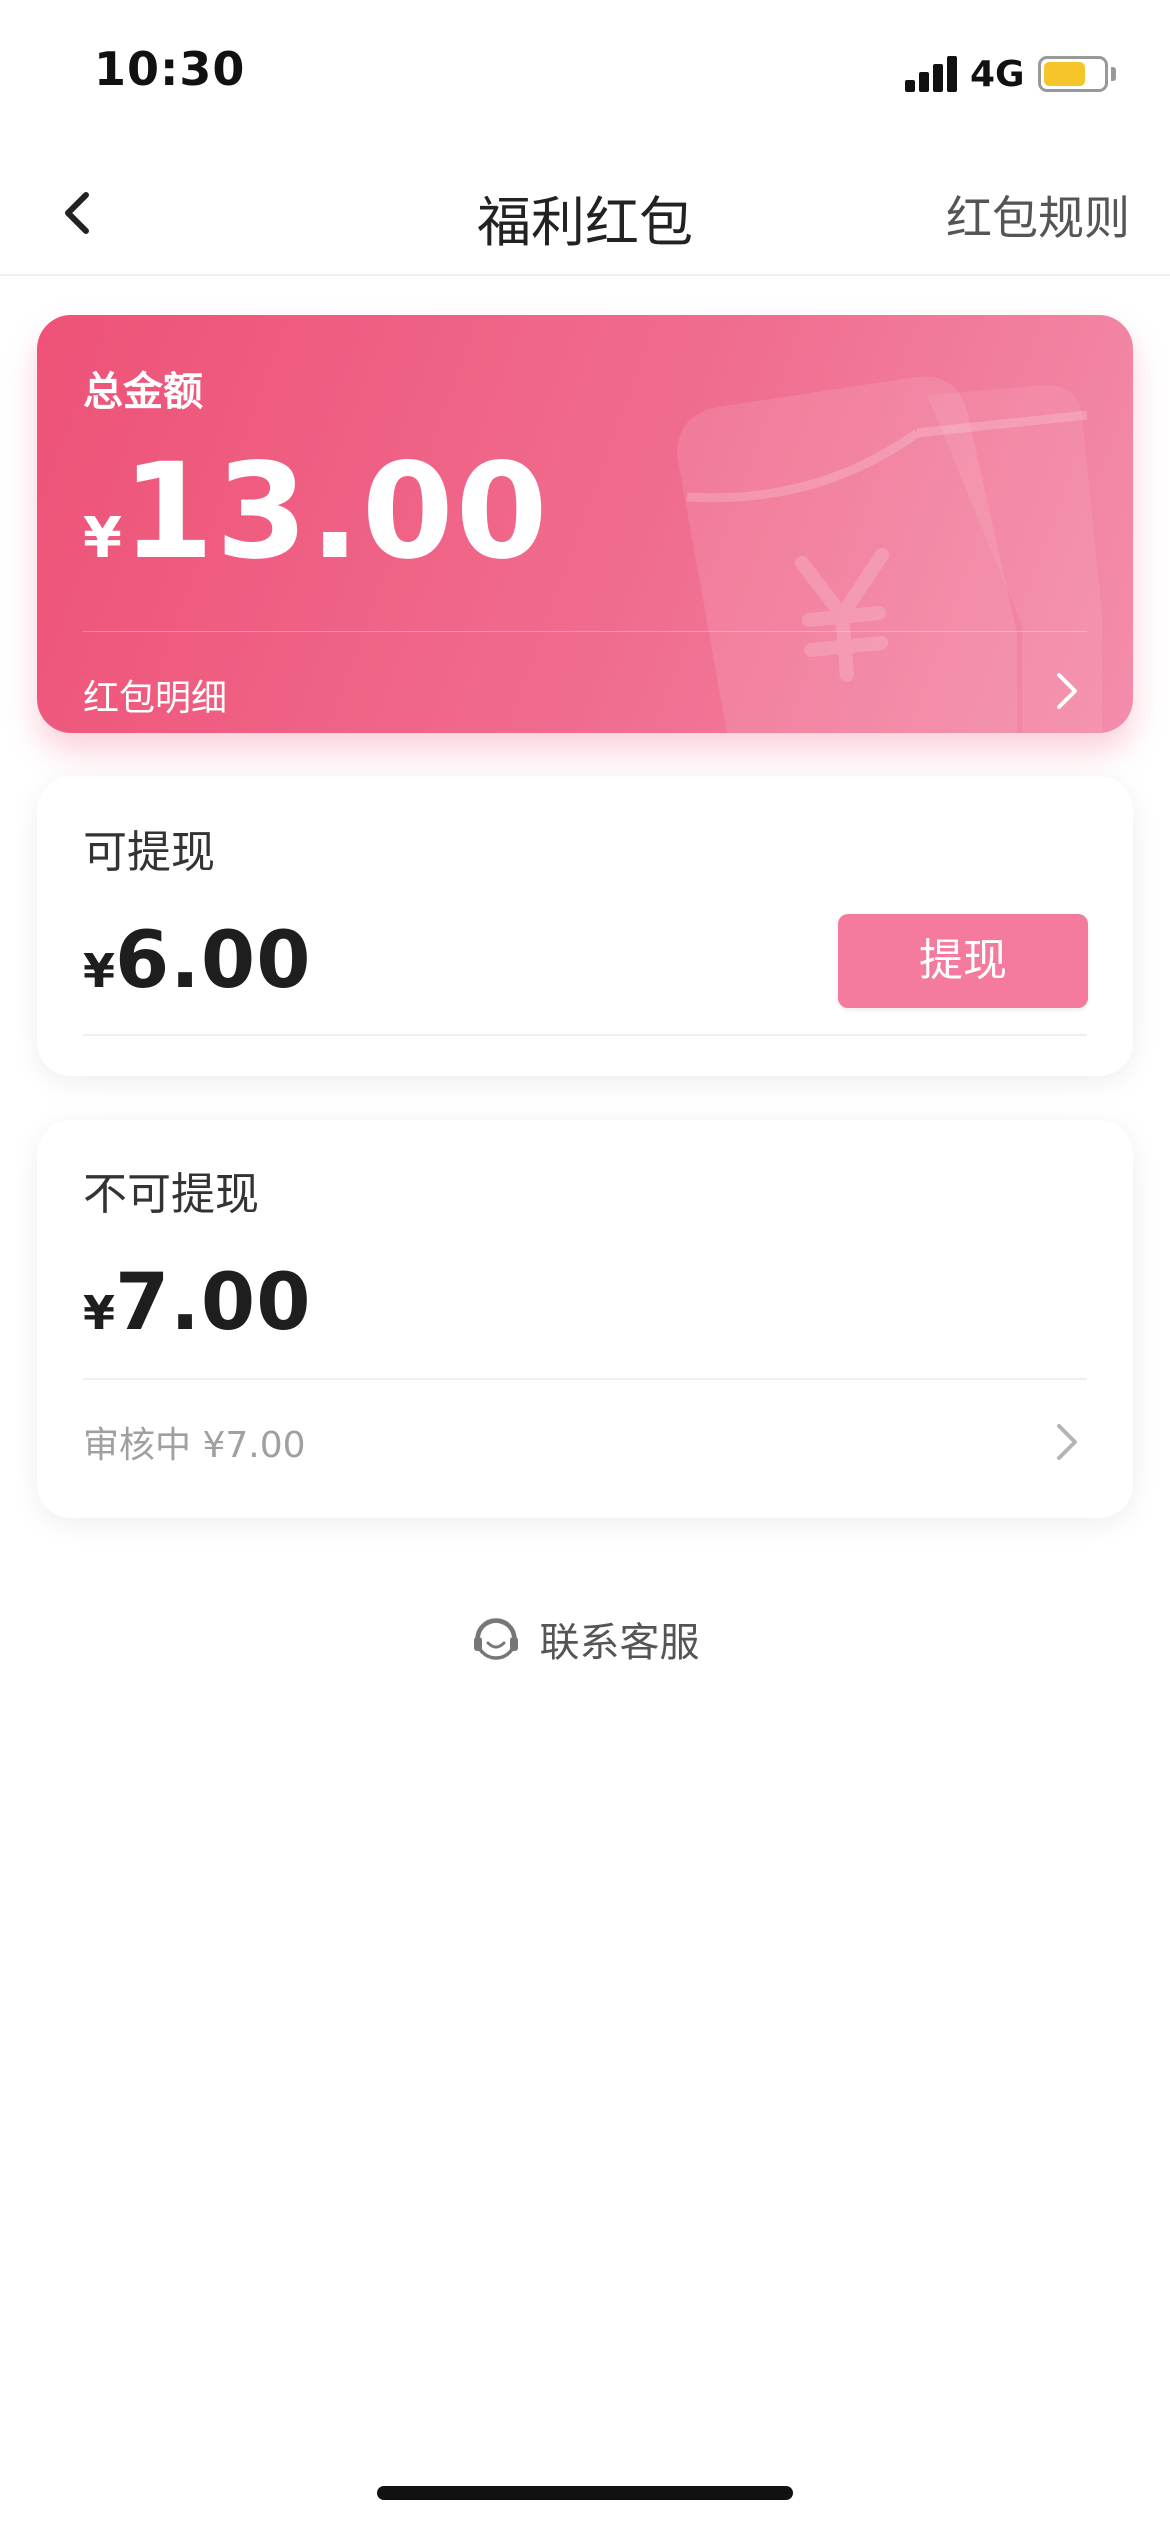 This screenshot has height=2532, width=1170. I want to click on home-indicator, so click(585, 2493).